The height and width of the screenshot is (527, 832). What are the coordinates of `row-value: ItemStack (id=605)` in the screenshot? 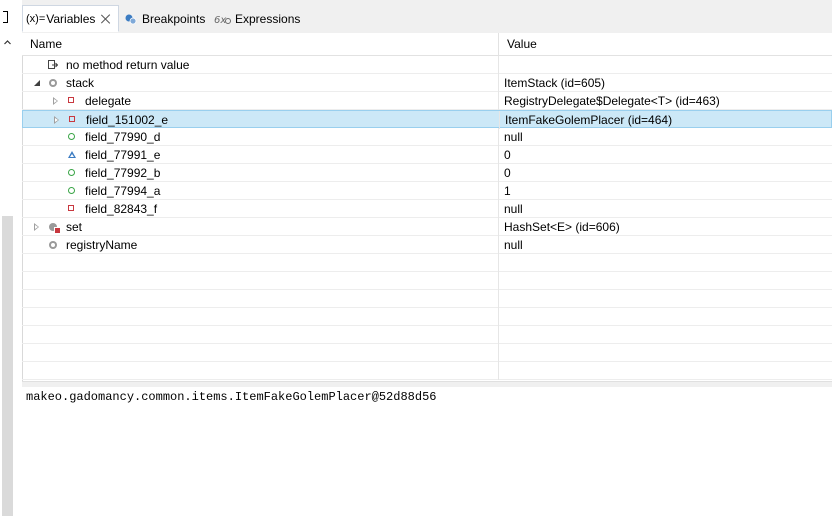 It's located at (555, 83).